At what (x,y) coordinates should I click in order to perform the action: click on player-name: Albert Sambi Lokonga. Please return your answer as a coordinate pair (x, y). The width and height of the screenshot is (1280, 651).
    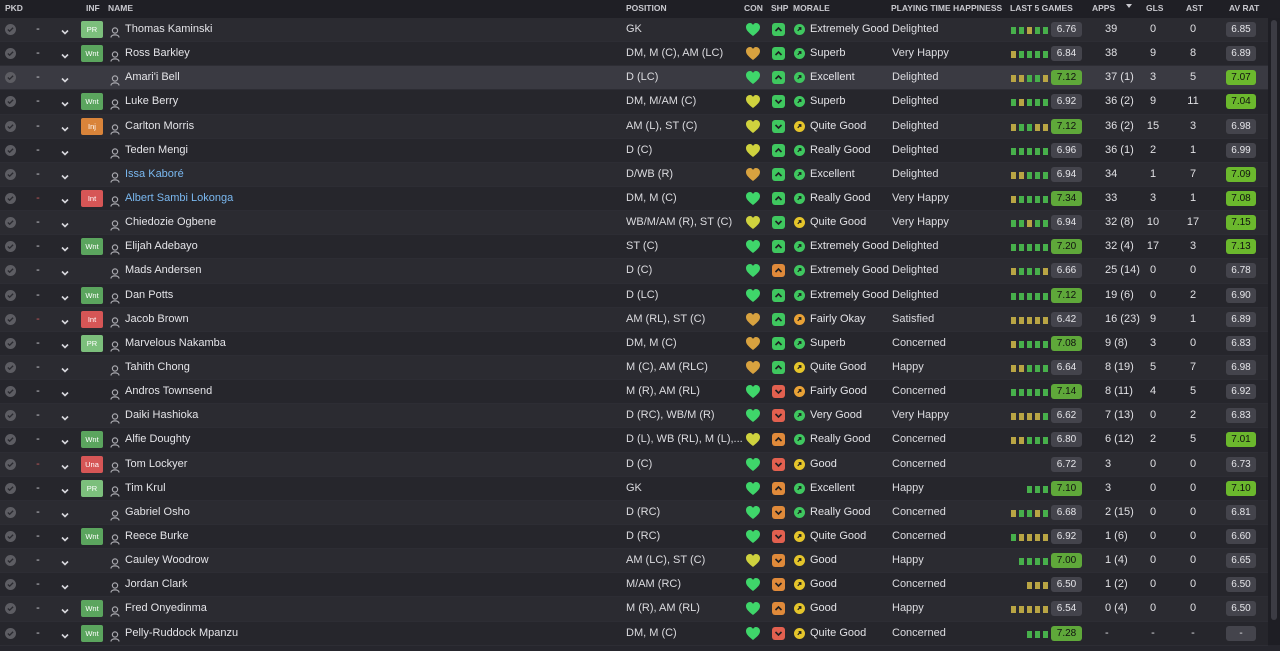
    Looking at the image, I should click on (179, 198).